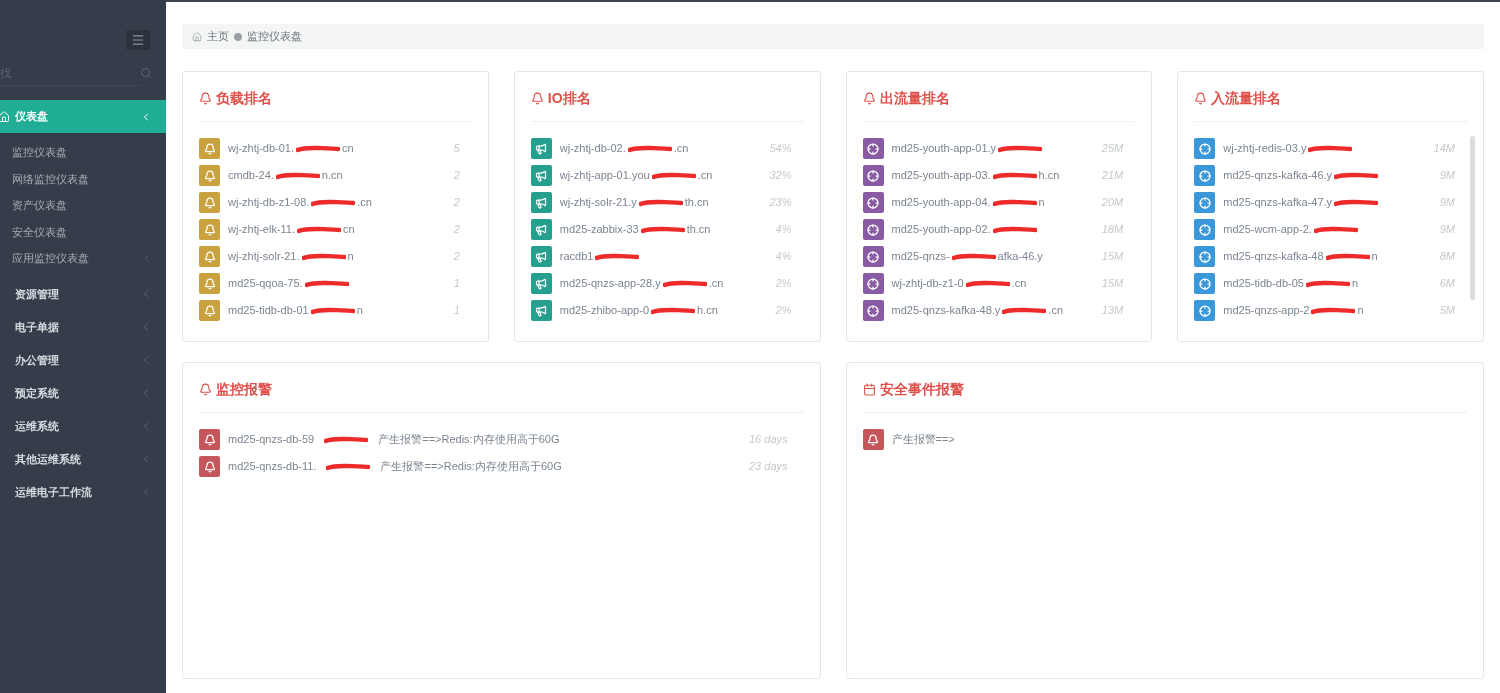 The height and width of the screenshot is (693, 1500). Describe the element at coordinates (944, 149) in the screenshot. I see `host-name: md25-youth-app-01.y` at that location.